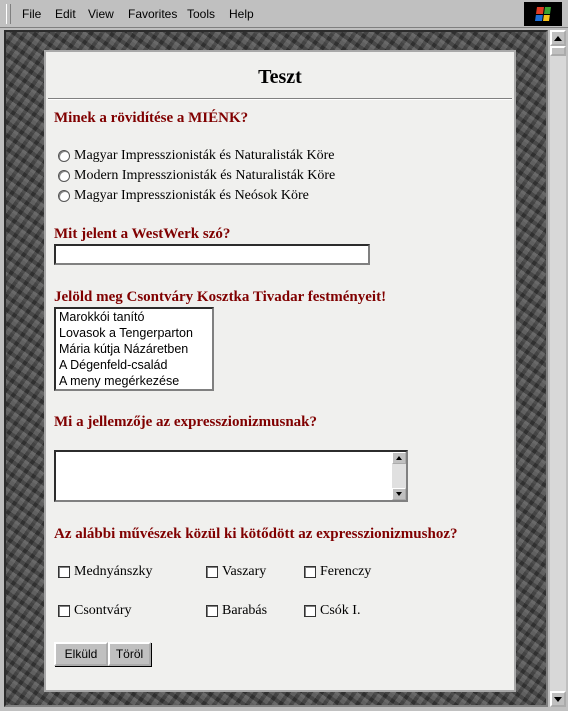  Describe the element at coordinates (129, 654) in the screenshot. I see `reset-button: Töröl` at that location.